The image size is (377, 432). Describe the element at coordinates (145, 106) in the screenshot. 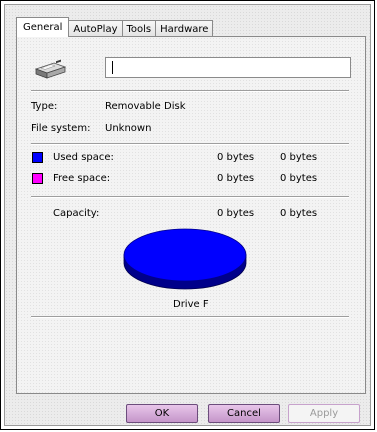

I see `type-value: Removable Disk` at that location.